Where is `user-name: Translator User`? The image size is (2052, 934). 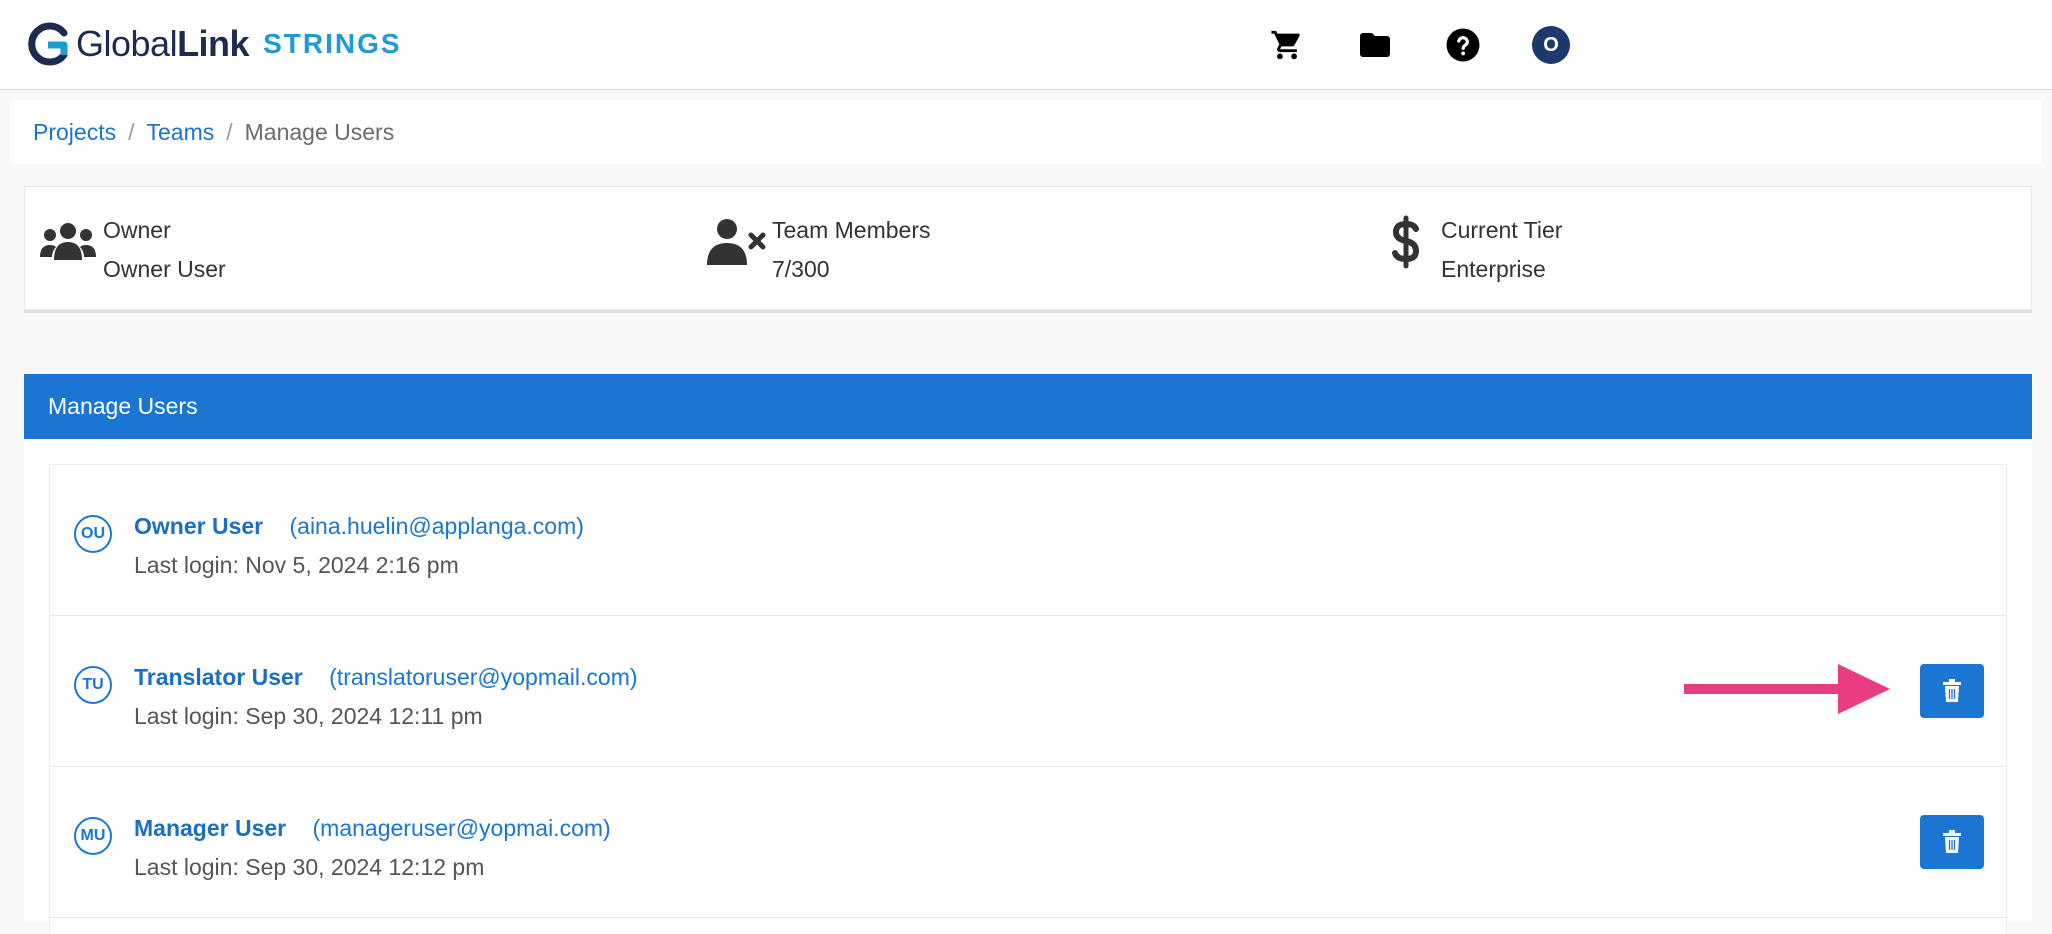
user-name: Translator User is located at coordinates (218, 677).